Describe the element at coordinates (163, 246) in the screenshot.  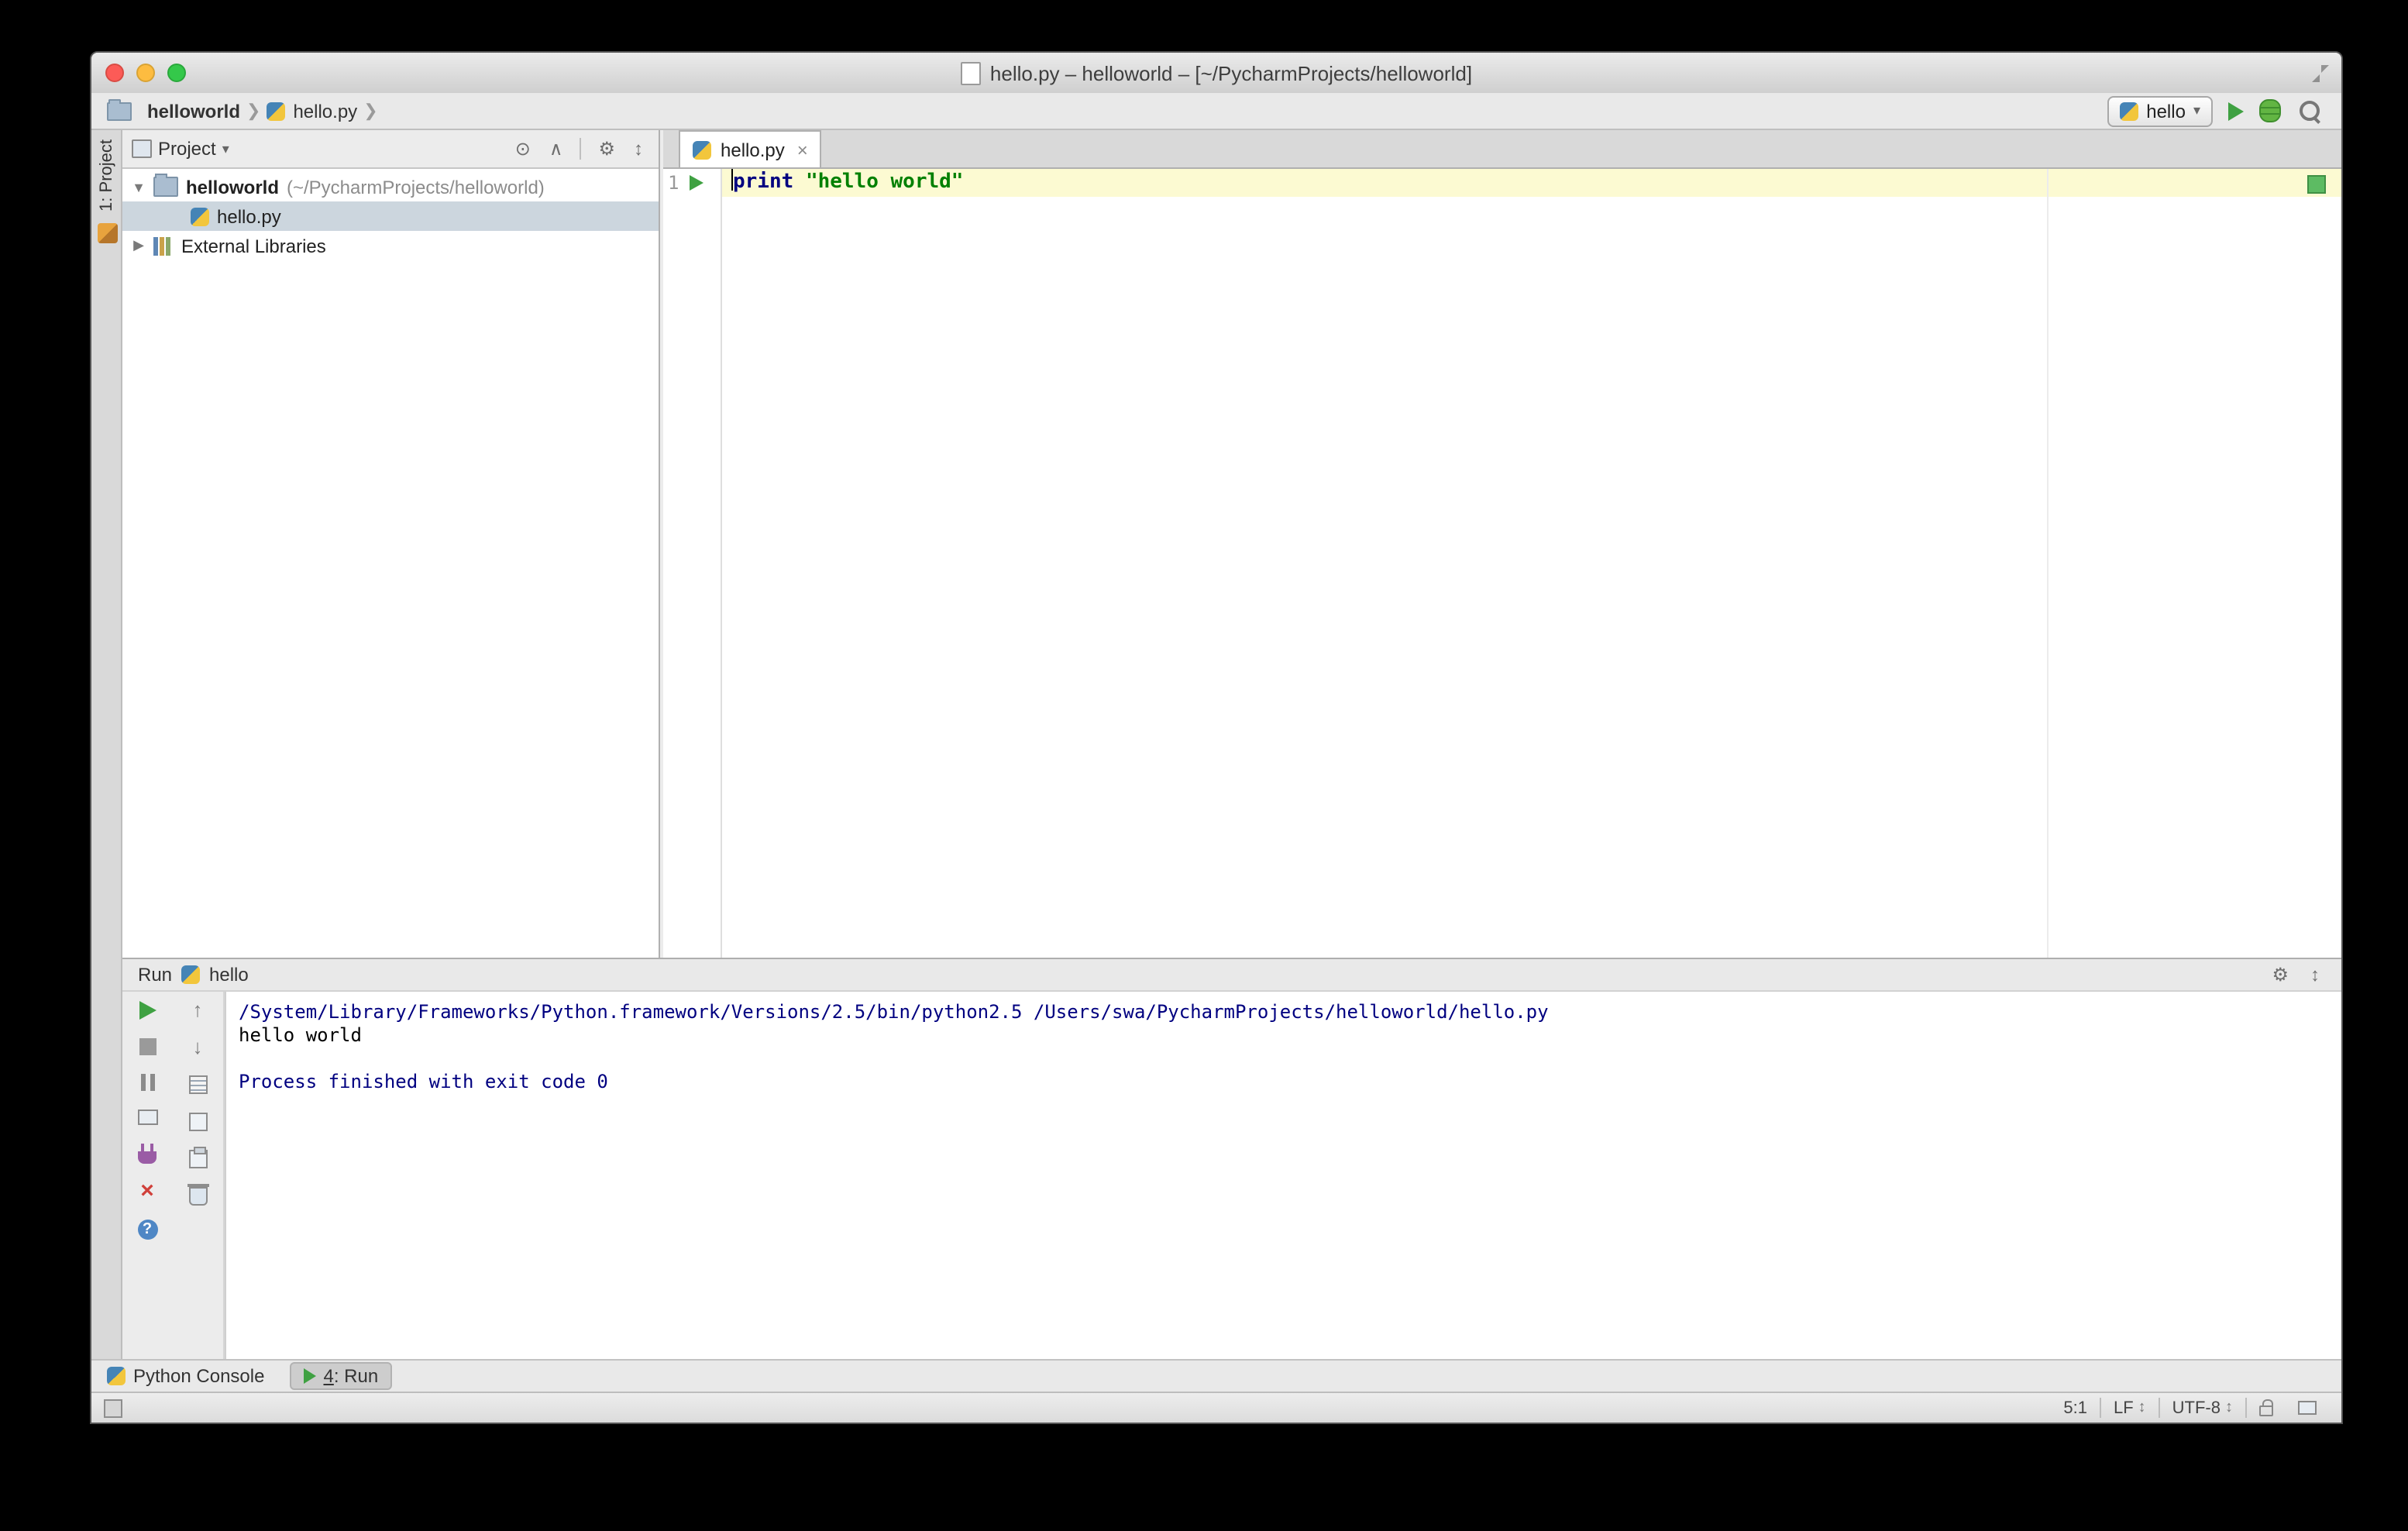
I see `libraries-icon` at that location.